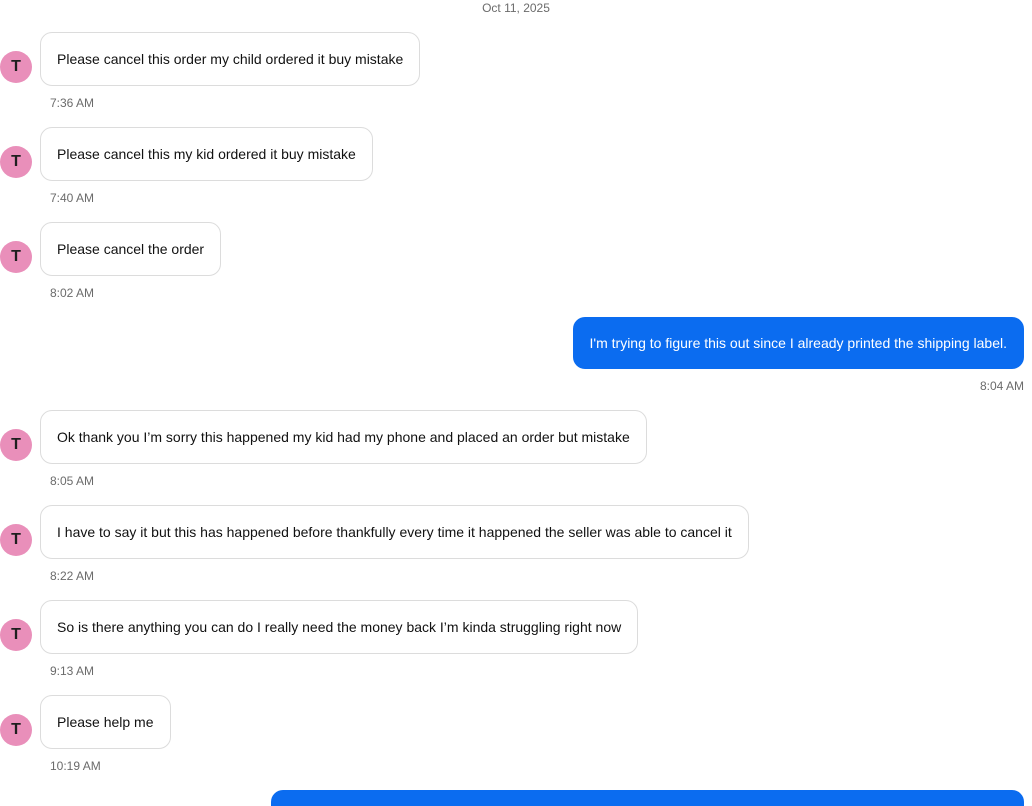 This screenshot has height=806, width=1032. I want to click on message-timestamp: 8:05 AM, so click(72, 481).